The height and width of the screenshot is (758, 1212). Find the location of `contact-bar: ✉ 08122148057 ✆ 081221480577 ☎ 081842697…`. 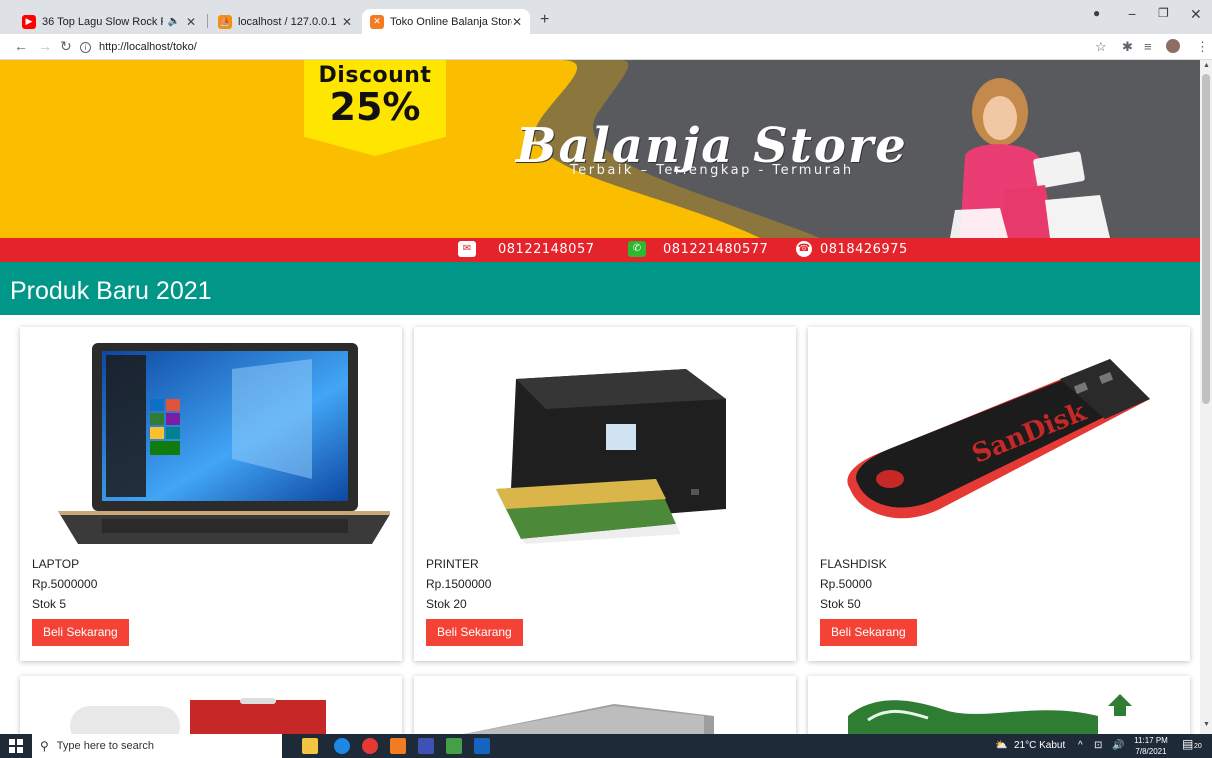

contact-bar: ✉ 08122148057 ✆ 081221480577 ☎ 081842697… is located at coordinates (600, 250).